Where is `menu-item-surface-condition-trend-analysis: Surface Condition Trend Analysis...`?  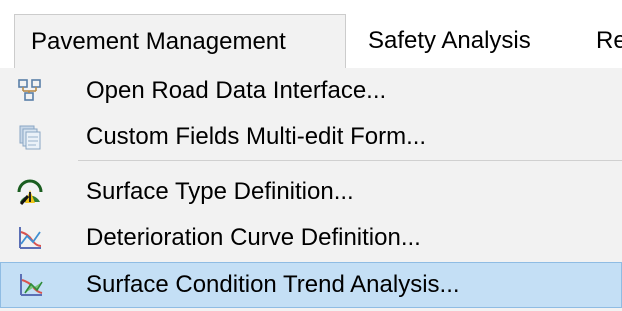 menu-item-surface-condition-trend-analysis: Surface Condition Trend Analysis... is located at coordinates (311, 285).